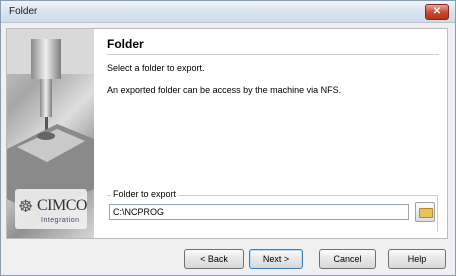  What do you see at coordinates (23, 11) in the screenshot?
I see `window-title: Folder` at bounding box center [23, 11].